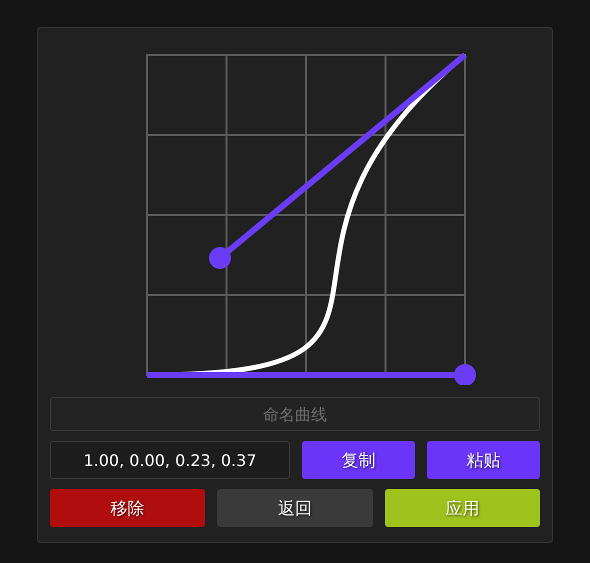  I want to click on curve-values-field: 1.00, 0.00, 0.23, 0.37, so click(170, 460).